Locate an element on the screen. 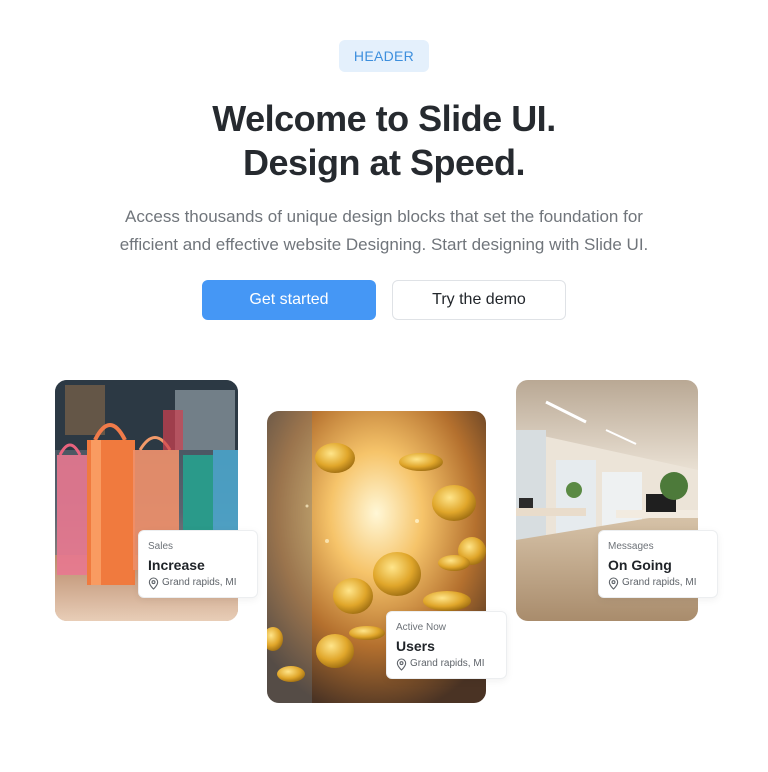 The height and width of the screenshot is (772, 768). header-badge: HEADER is located at coordinates (384, 56).